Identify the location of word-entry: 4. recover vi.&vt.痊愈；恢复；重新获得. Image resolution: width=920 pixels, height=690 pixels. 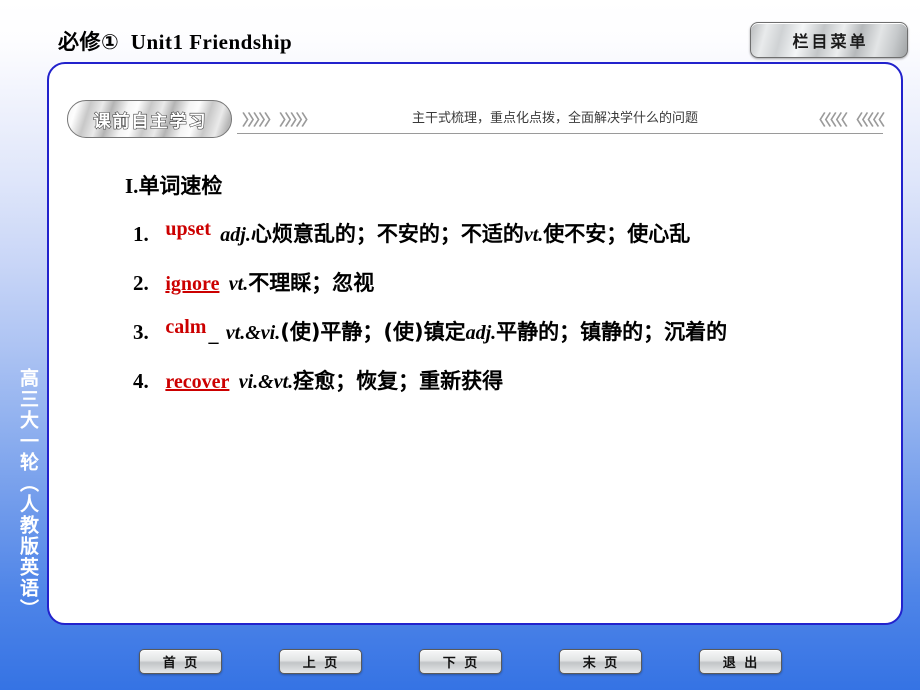
(475, 381).